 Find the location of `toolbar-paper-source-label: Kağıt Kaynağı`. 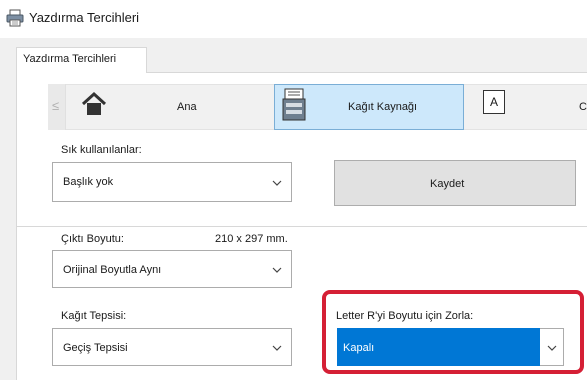

toolbar-paper-source-label: Kağıt Kaynağı is located at coordinates (382, 107).